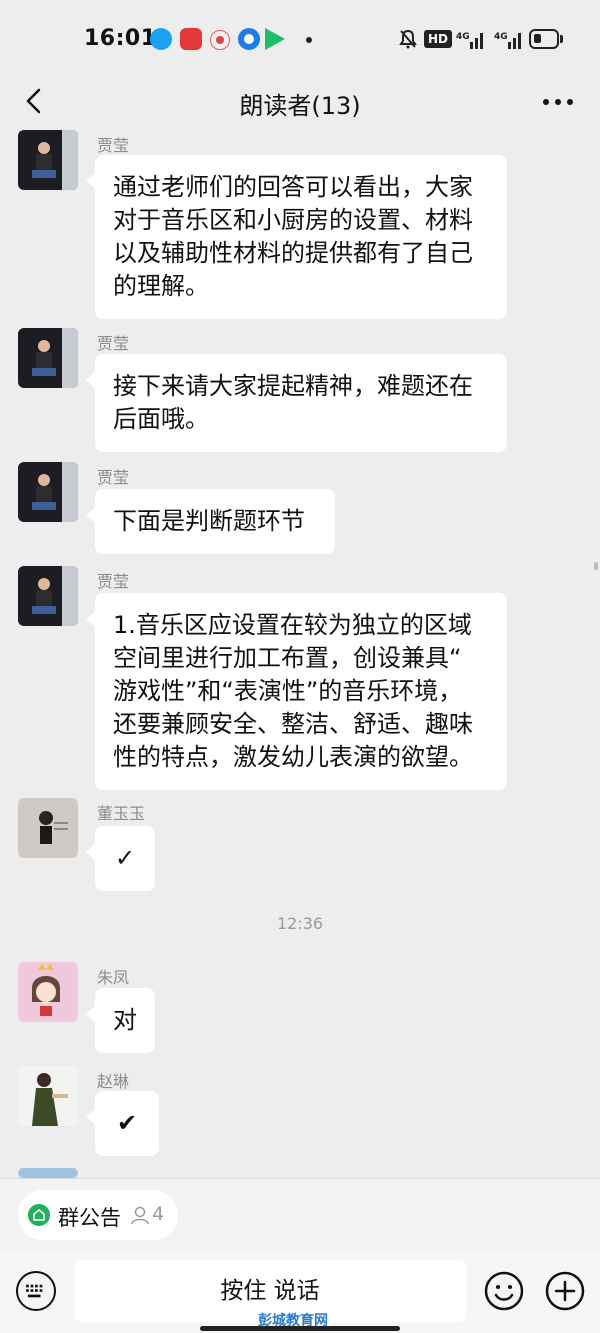 This screenshot has height=1333, width=600. What do you see at coordinates (501, 37) in the screenshot?
I see `network-label-2: 4G` at bounding box center [501, 37].